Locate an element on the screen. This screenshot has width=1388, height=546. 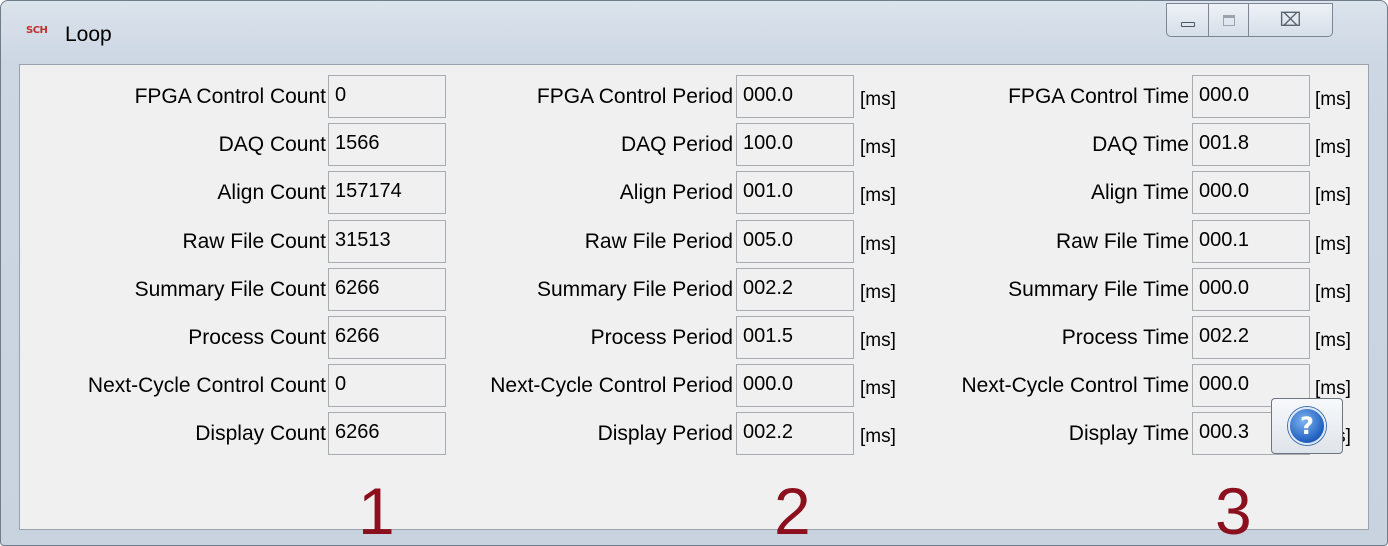
field-label: Summary File Time is located at coordinates (1098, 289).